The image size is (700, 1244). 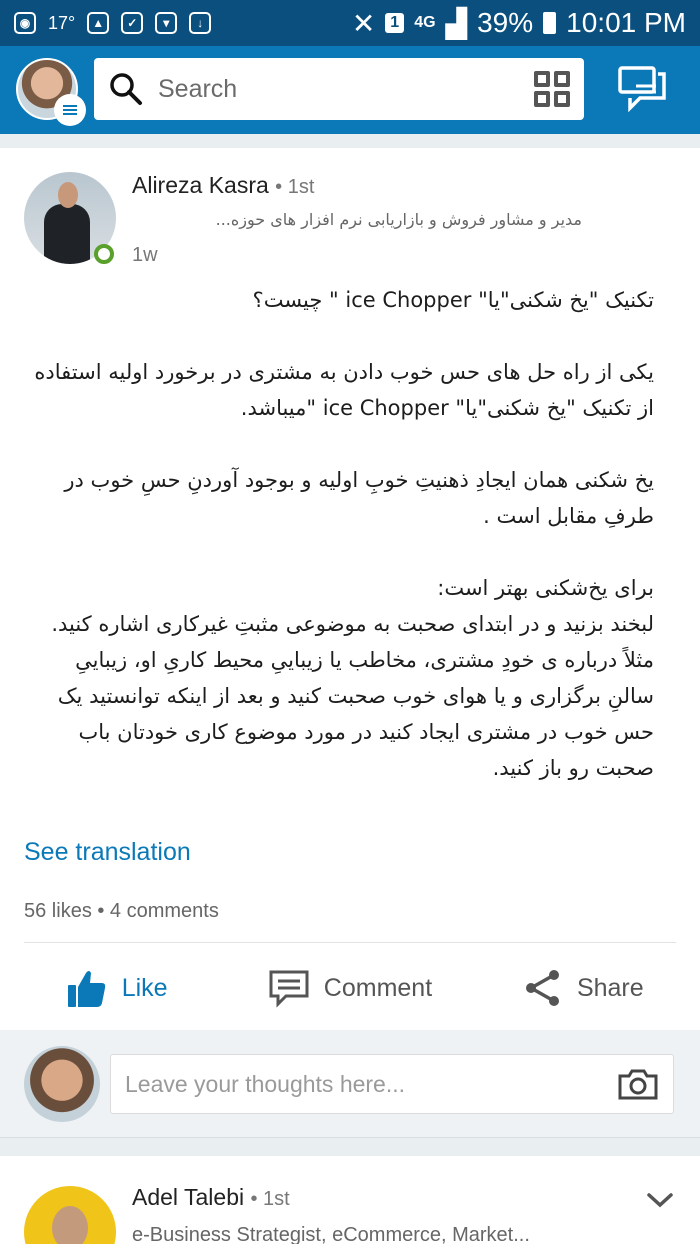 What do you see at coordinates (643, 89) in the screenshot?
I see `messages-icon` at bounding box center [643, 89].